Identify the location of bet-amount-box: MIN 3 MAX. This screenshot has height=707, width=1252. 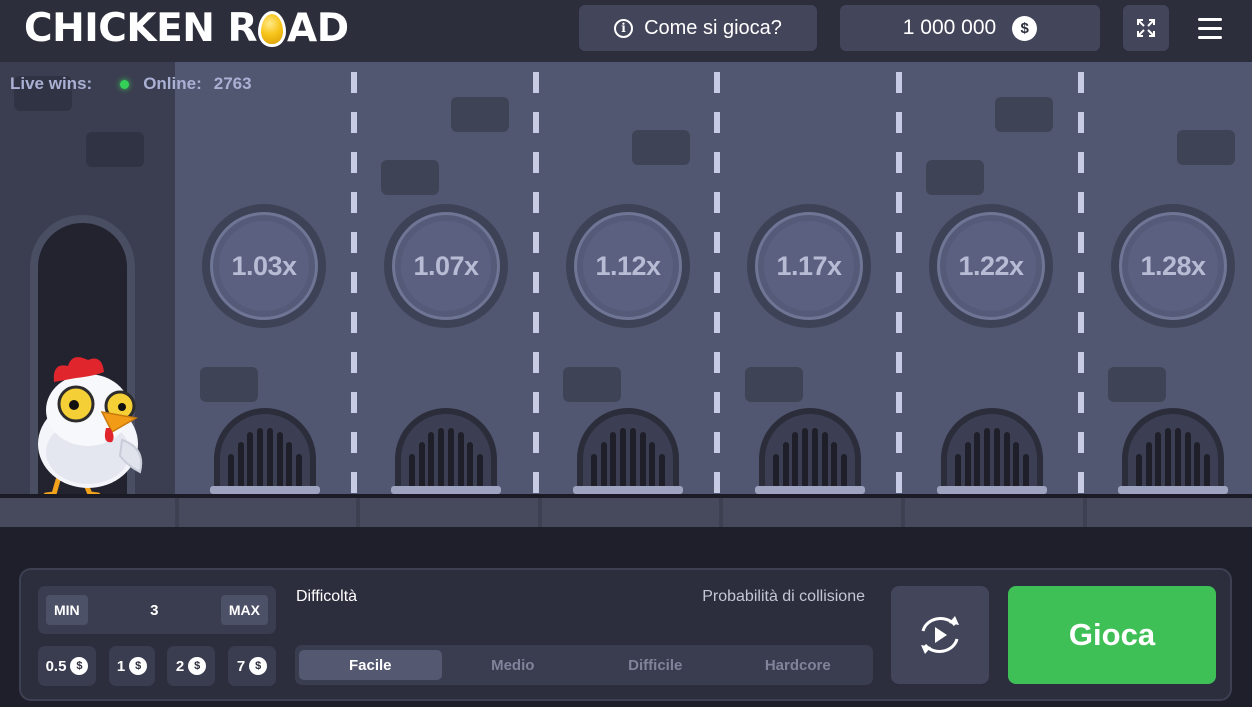
(157, 610).